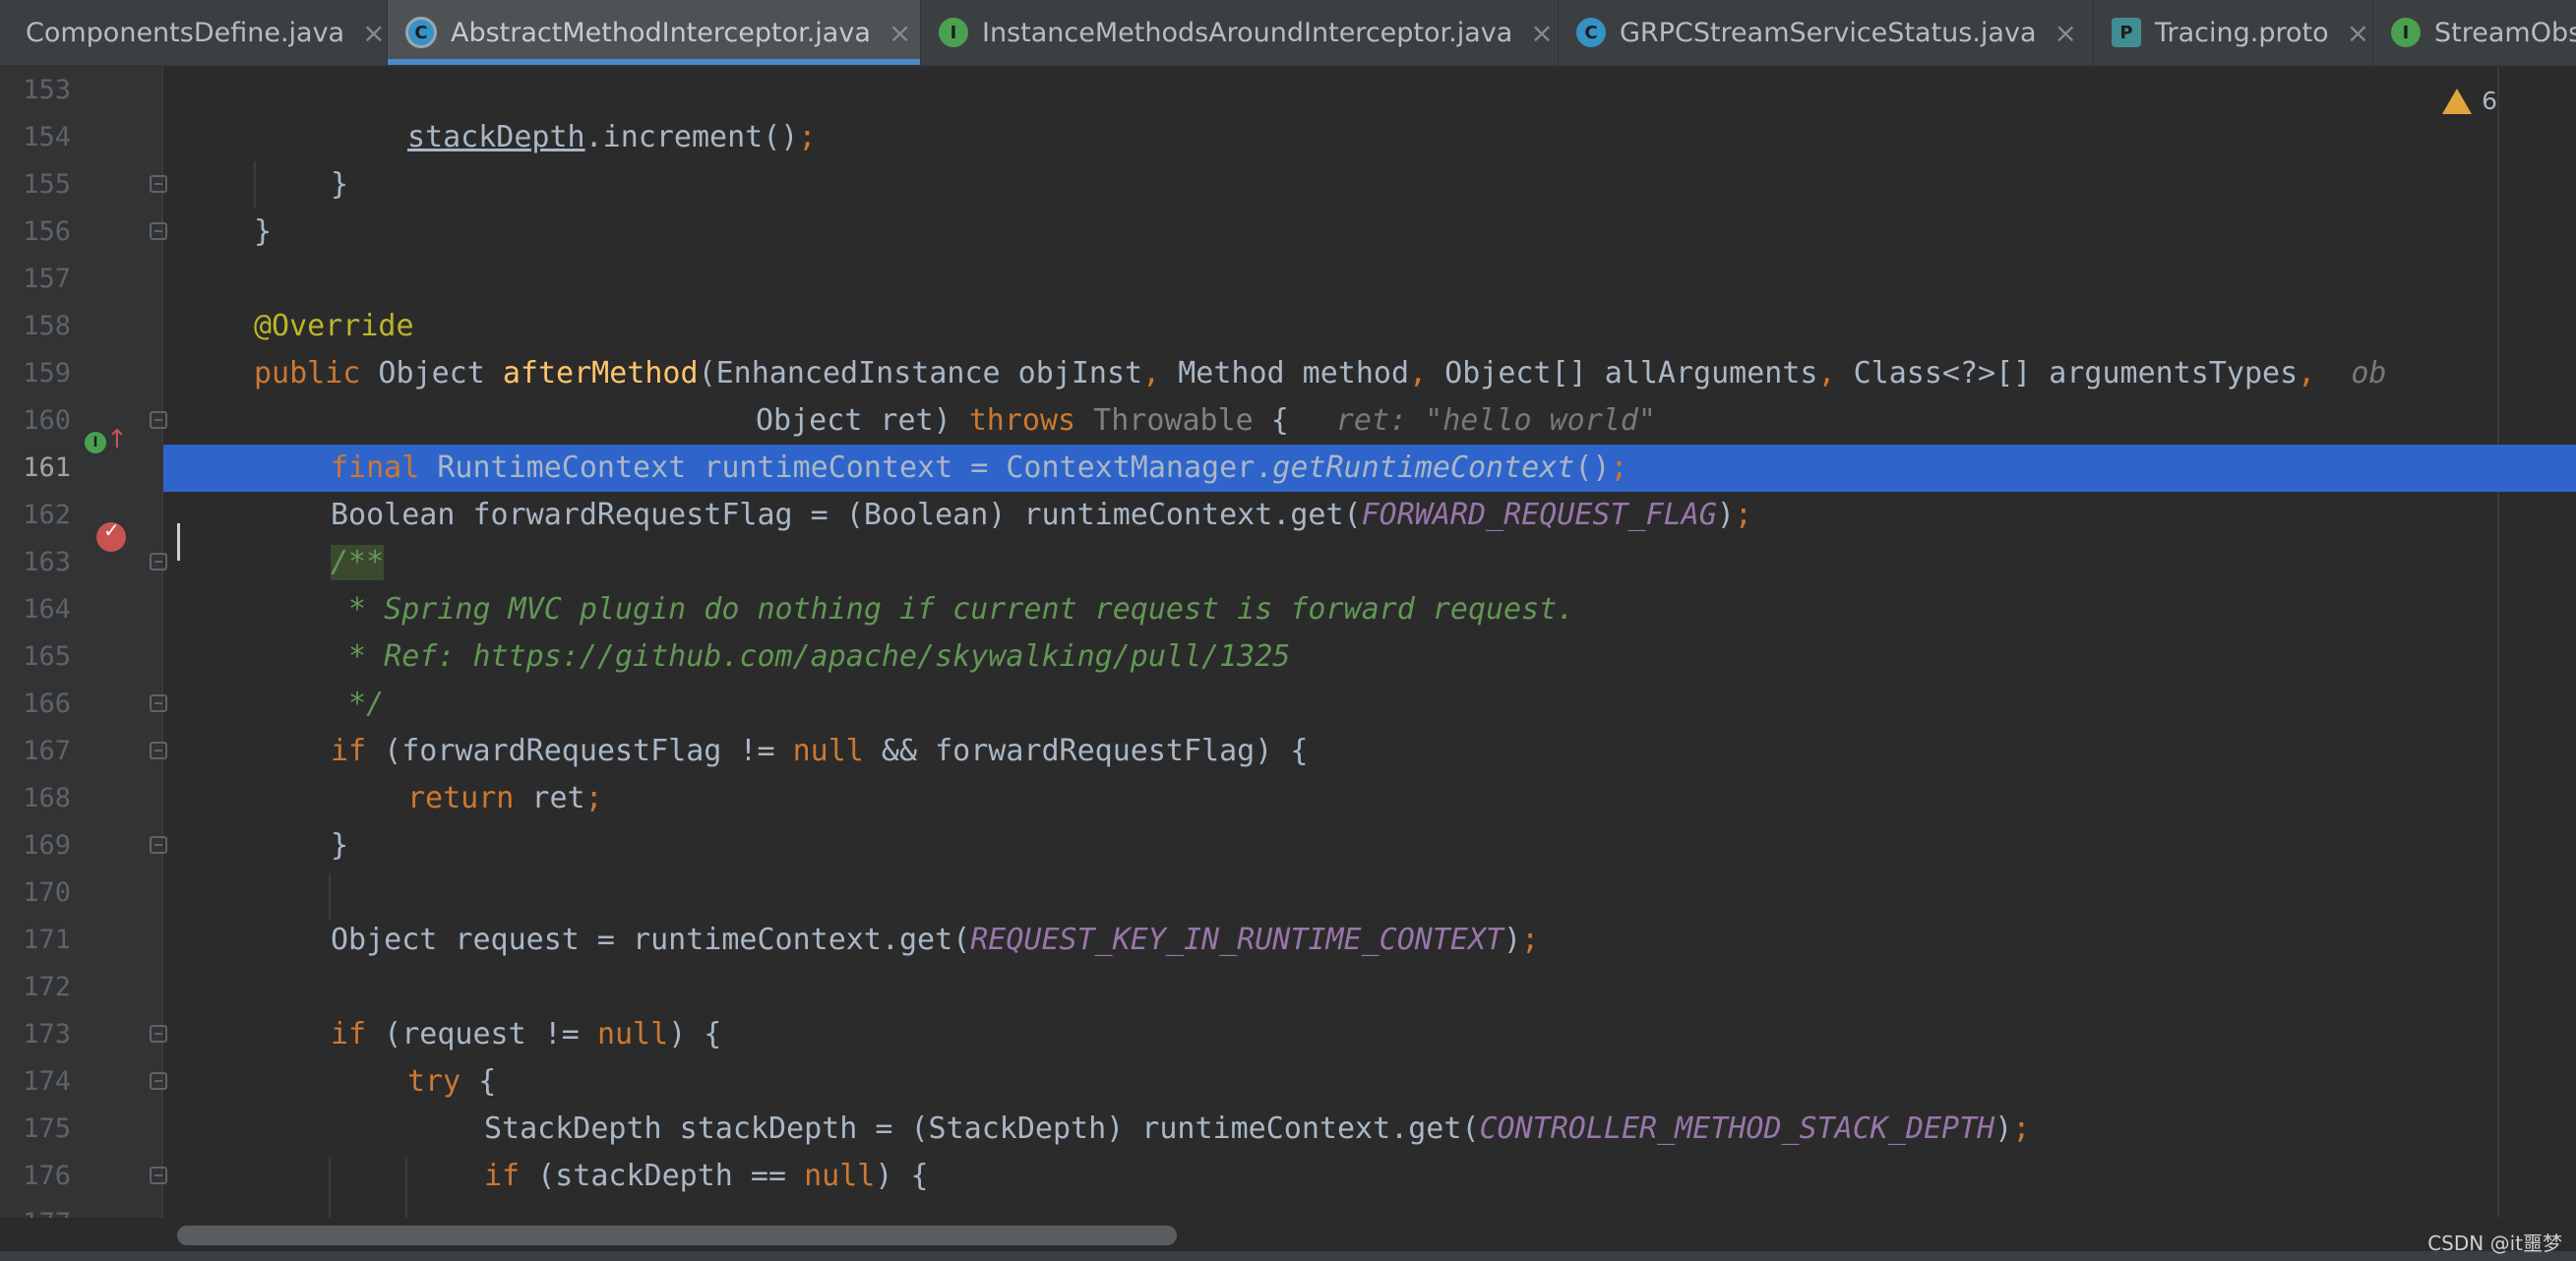 The image size is (2576, 1261). Describe the element at coordinates (1369, 1234) in the screenshot. I see `horizontal-scrollbar` at that location.